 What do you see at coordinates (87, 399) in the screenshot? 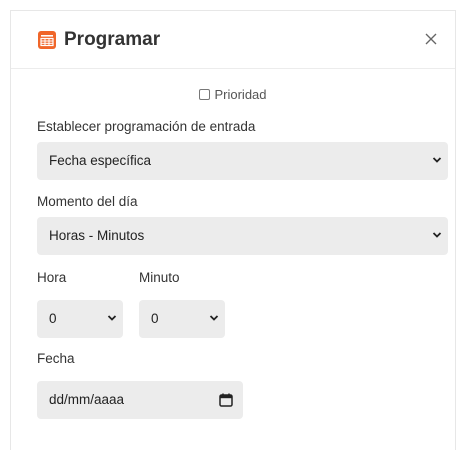
I see `date-input-placeholder: dd/mm/aaaa` at bounding box center [87, 399].